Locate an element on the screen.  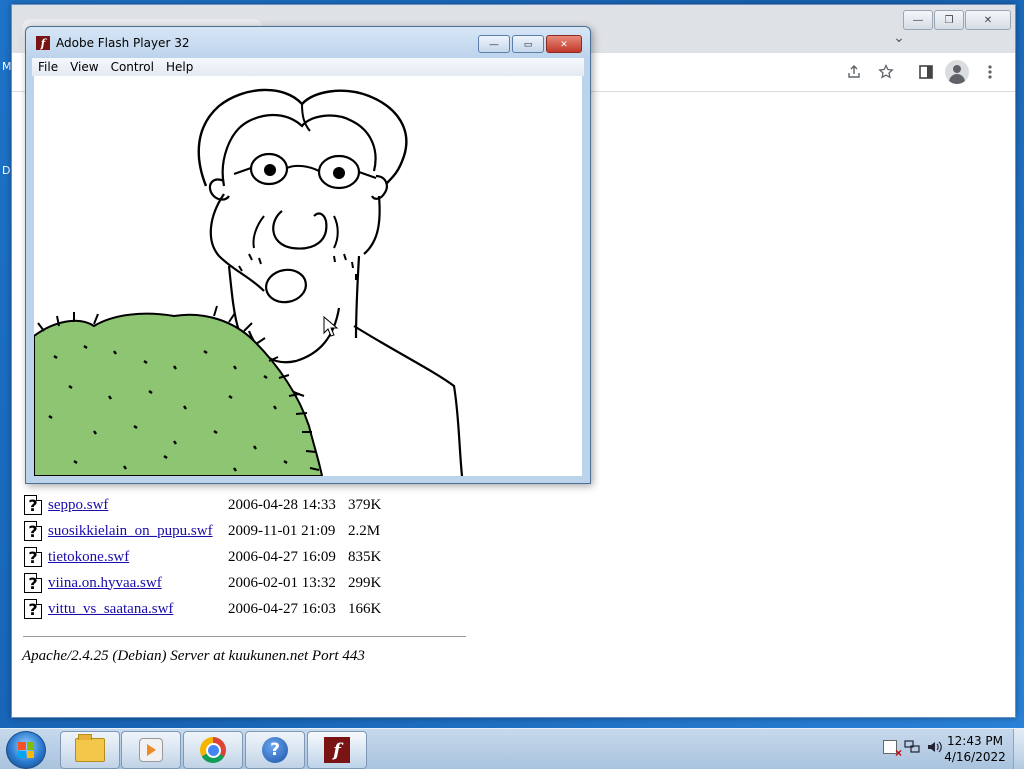
file-size: 835K is located at coordinates (365, 556).